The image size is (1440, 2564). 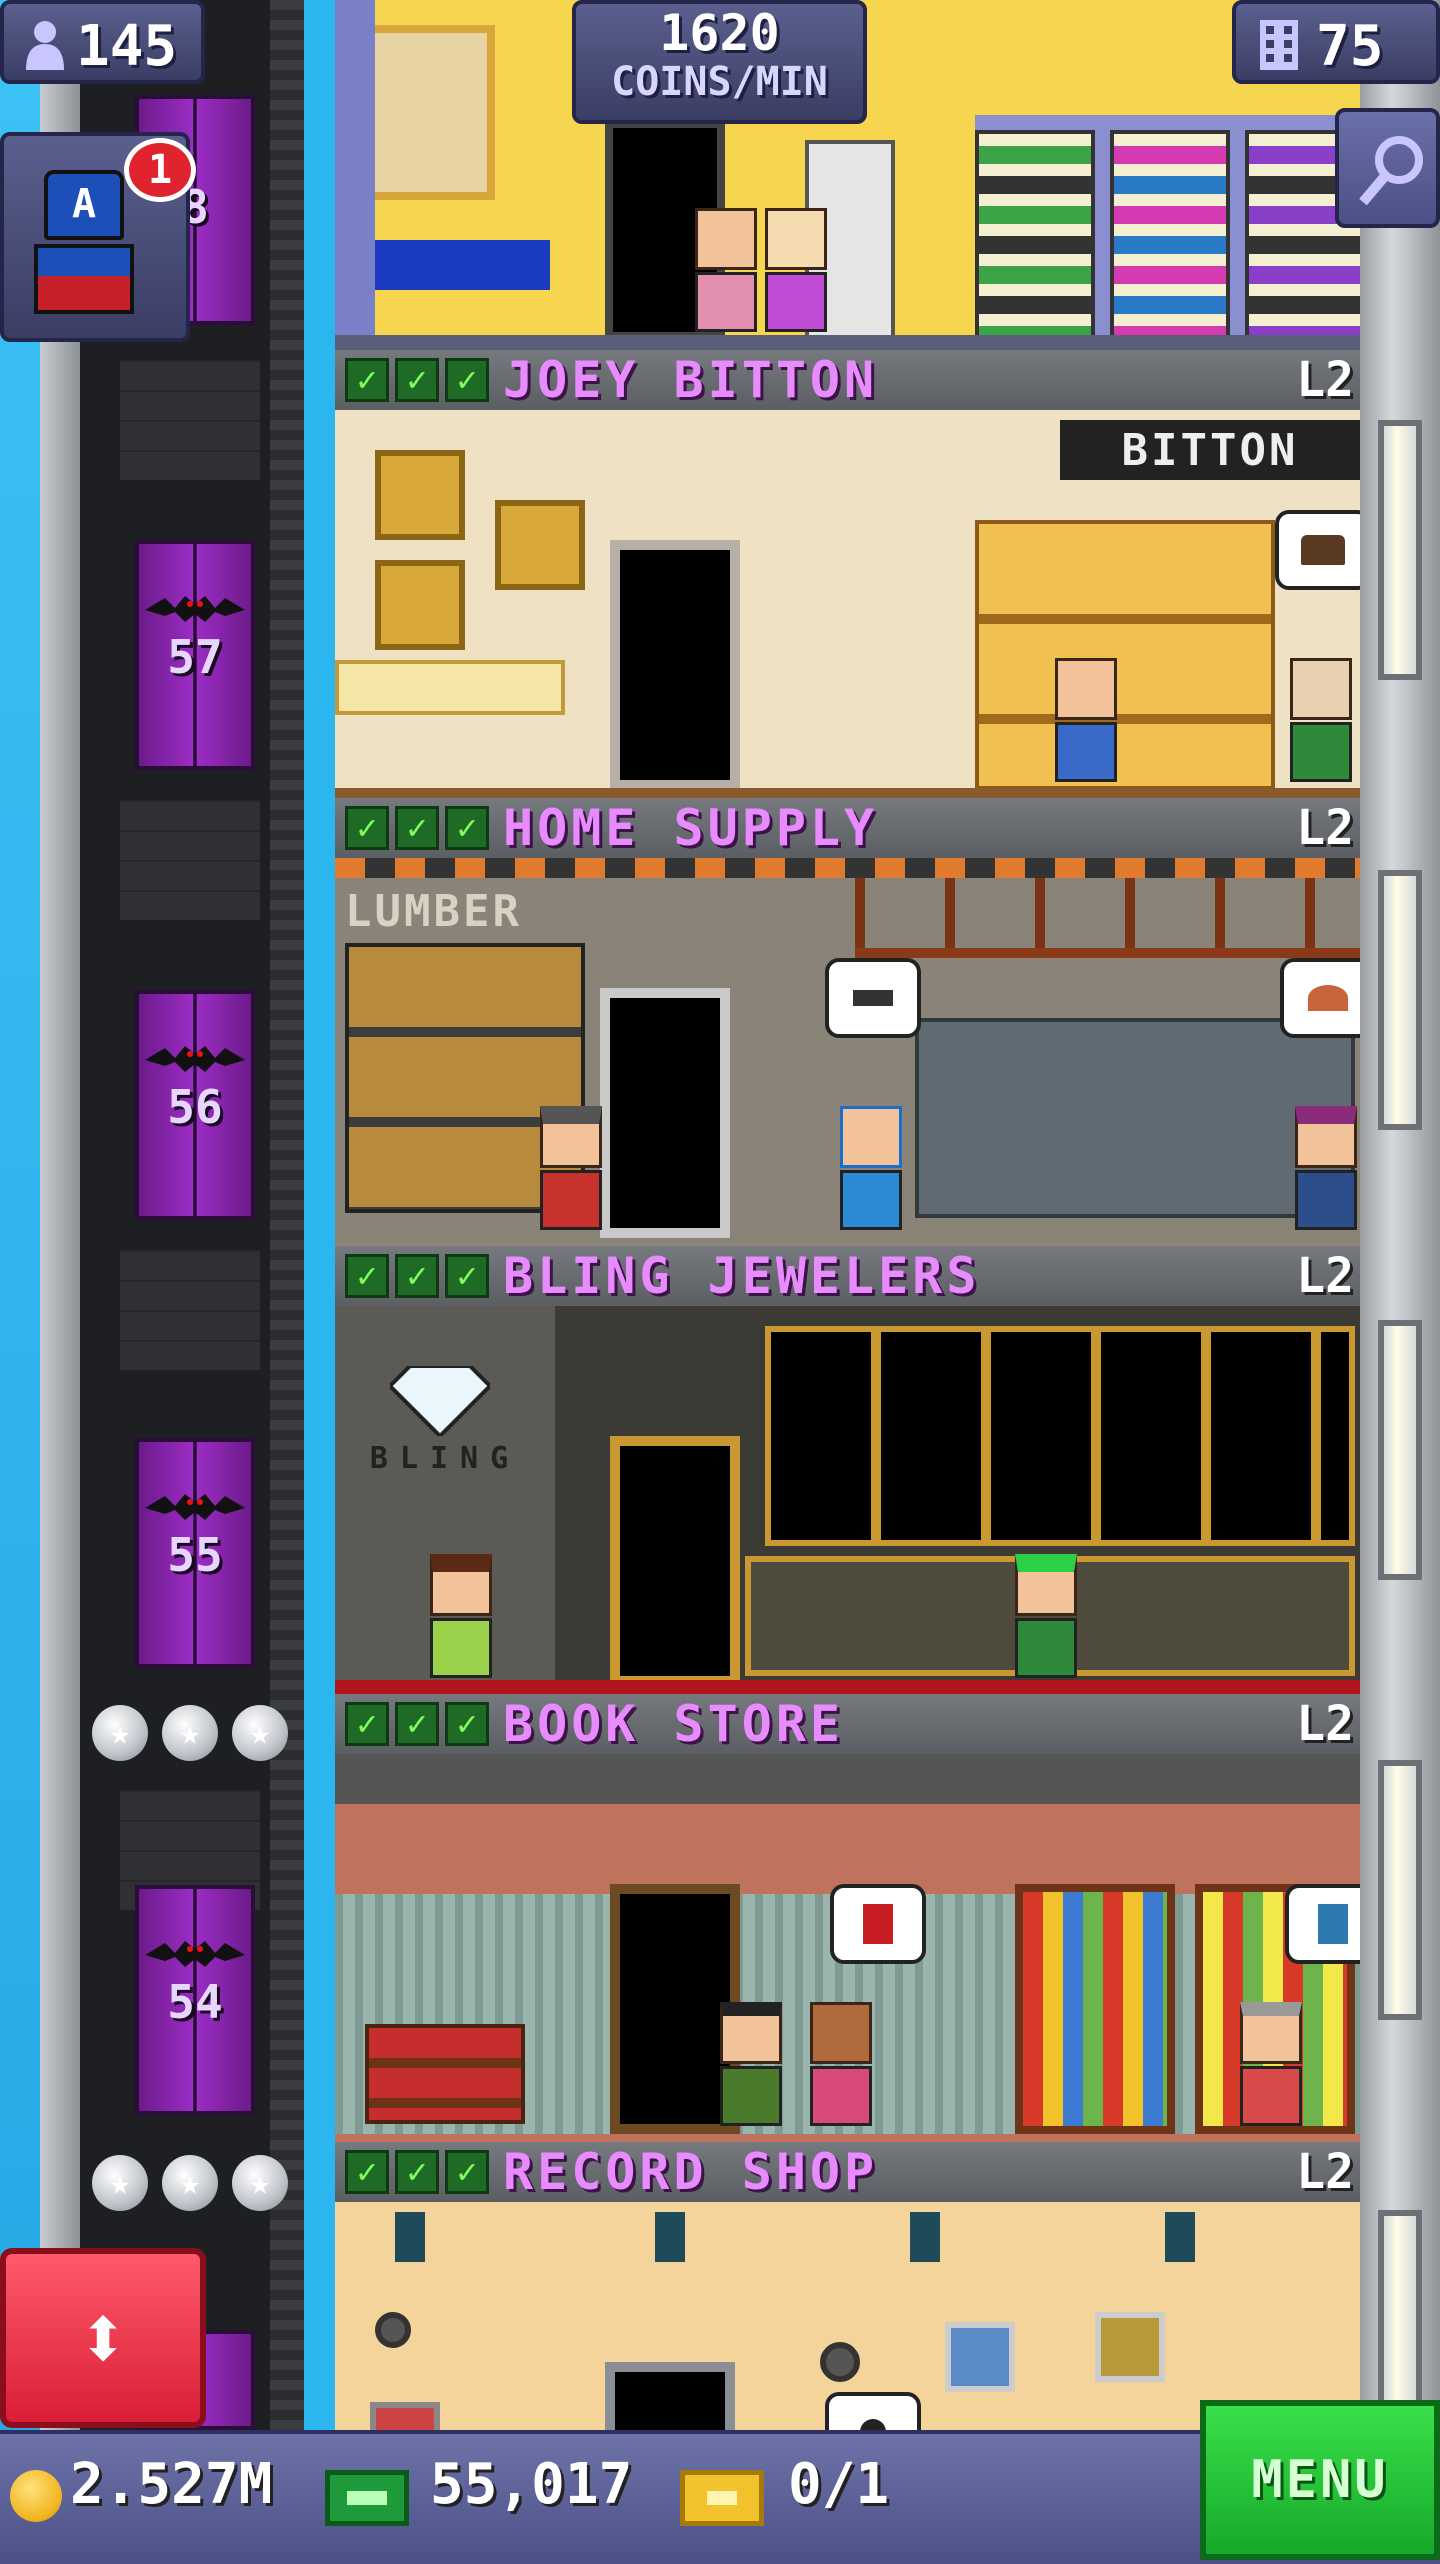 What do you see at coordinates (1391, 171) in the screenshot?
I see `search-icon` at bounding box center [1391, 171].